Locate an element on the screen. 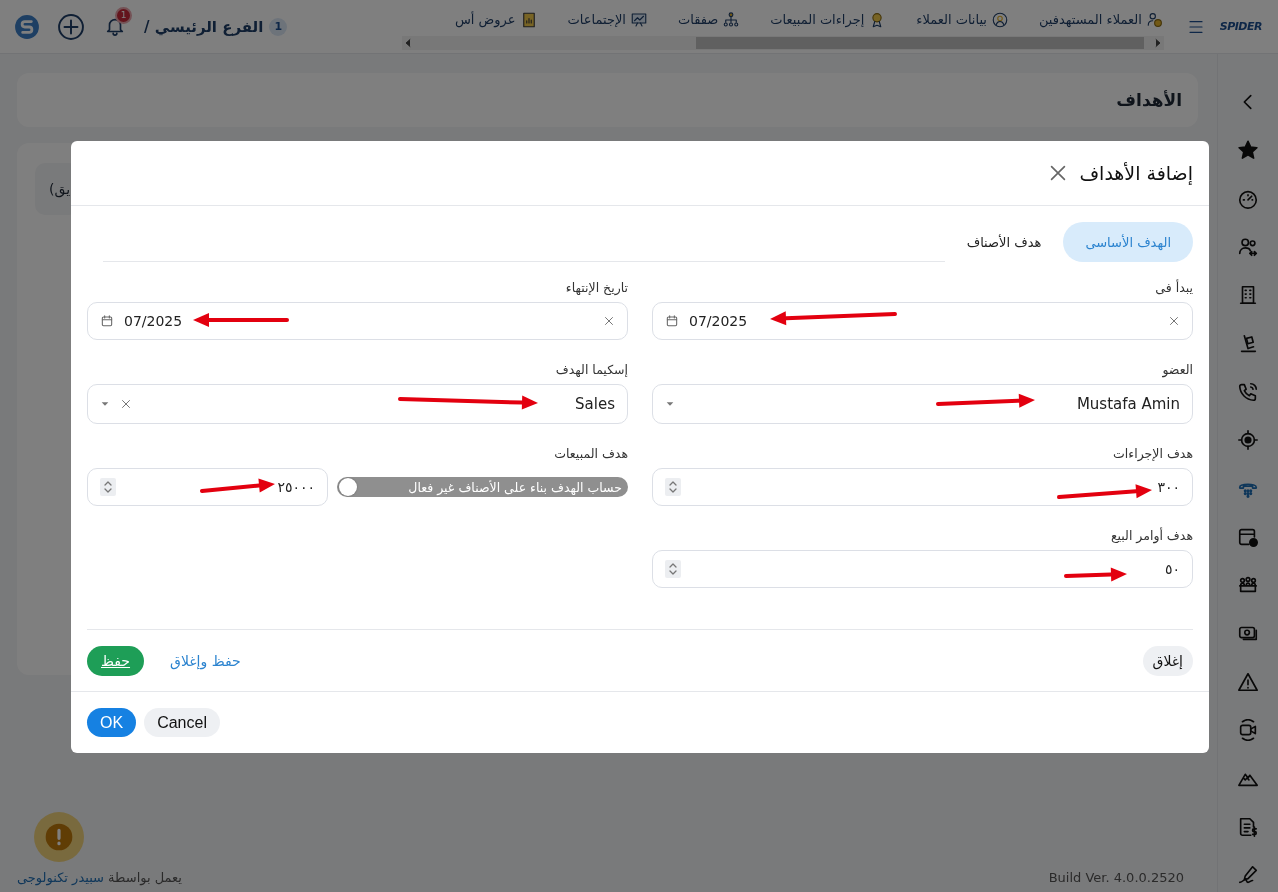  number-field: ٥٠ is located at coordinates (922, 569).